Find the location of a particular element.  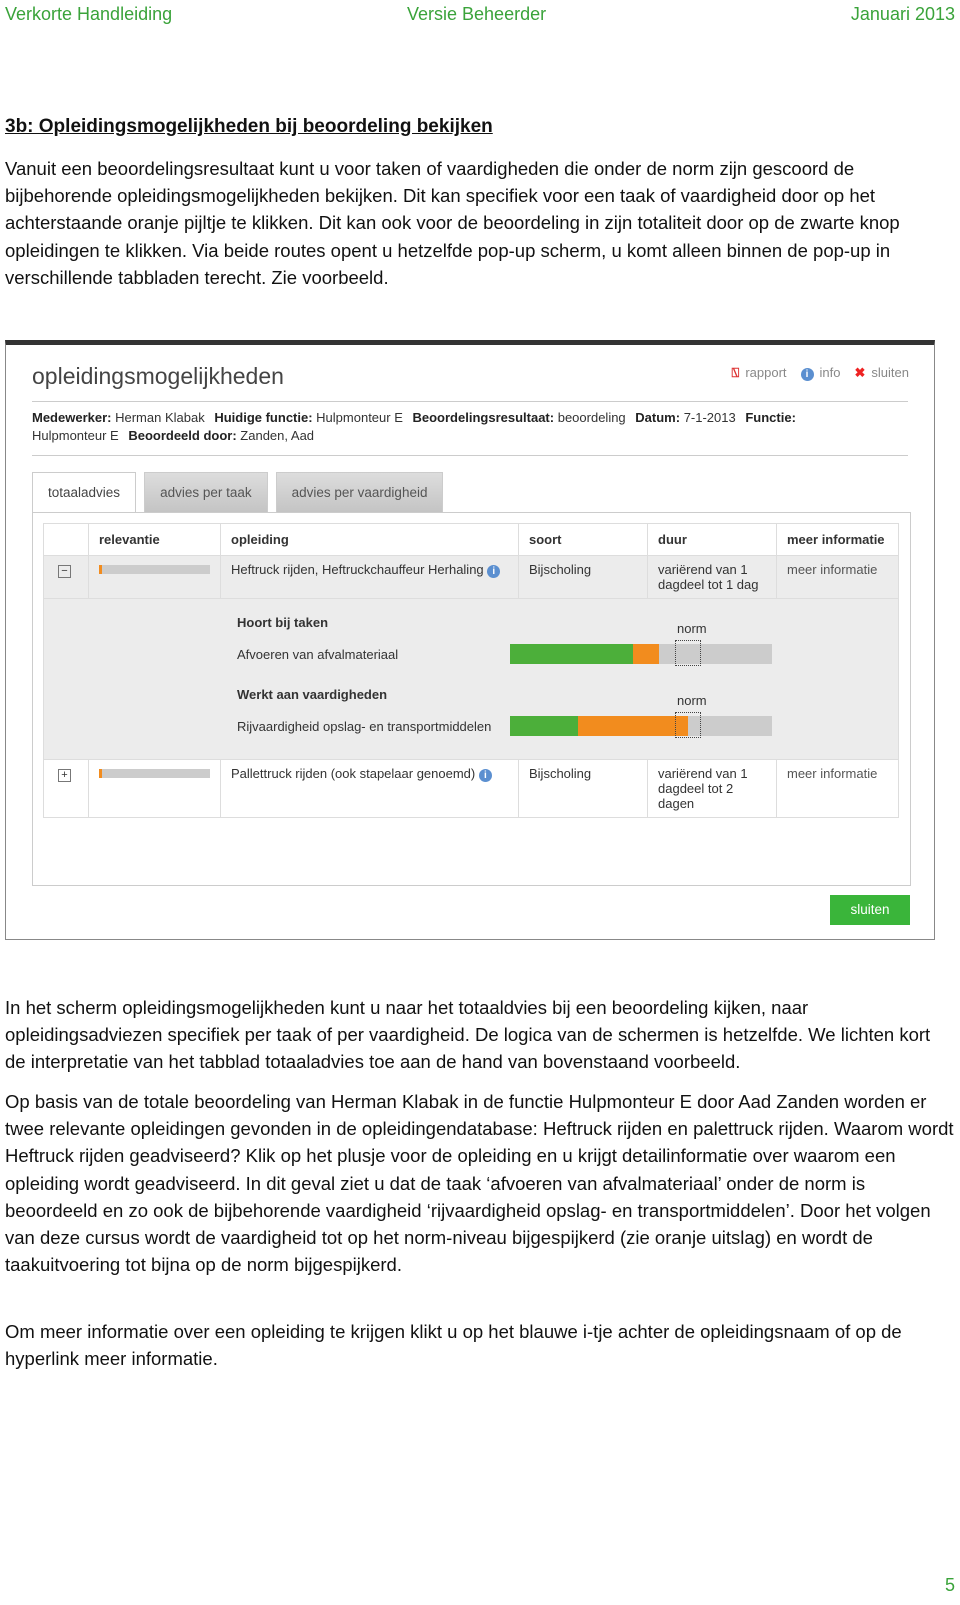

col-opleiding: opleiding is located at coordinates (369, 539).